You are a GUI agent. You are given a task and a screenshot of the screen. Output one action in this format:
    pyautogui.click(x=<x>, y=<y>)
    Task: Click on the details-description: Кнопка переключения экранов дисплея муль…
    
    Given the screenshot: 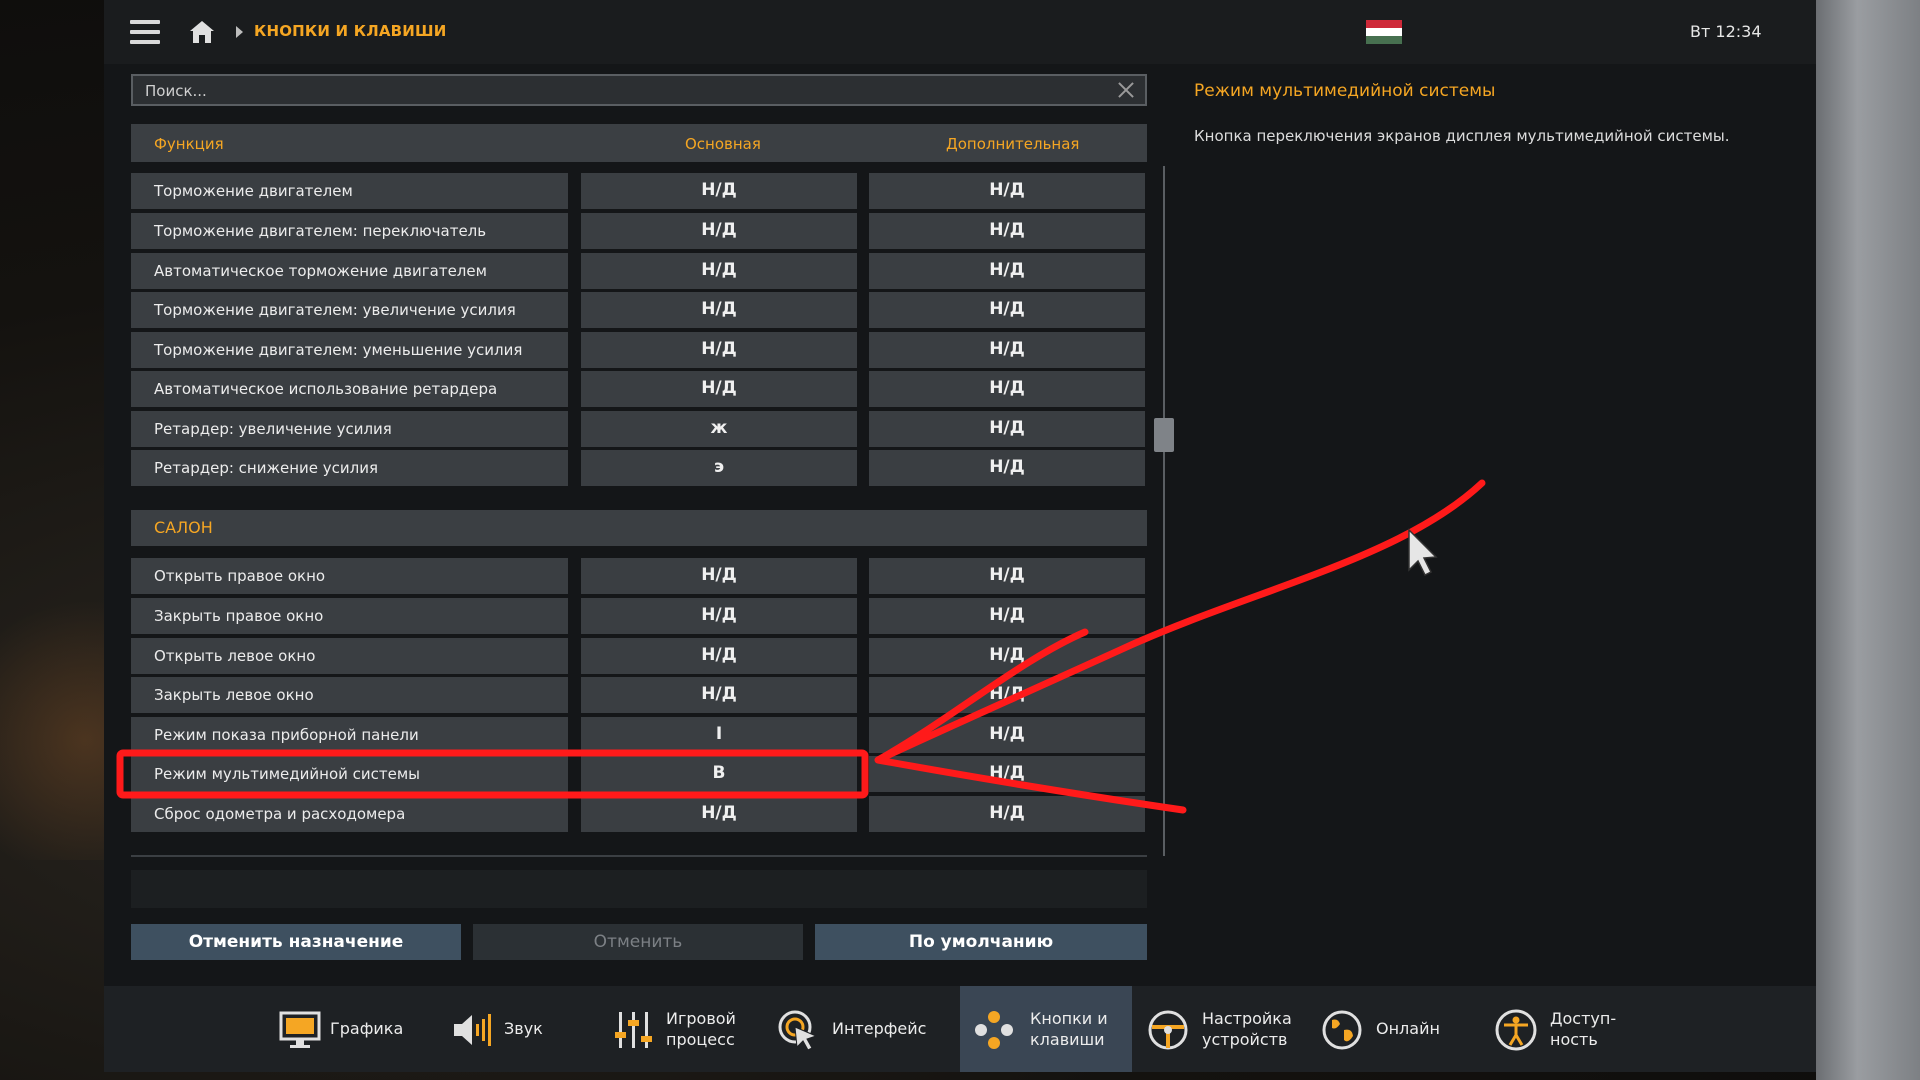 What is the action you would take?
    pyautogui.click(x=1462, y=136)
    